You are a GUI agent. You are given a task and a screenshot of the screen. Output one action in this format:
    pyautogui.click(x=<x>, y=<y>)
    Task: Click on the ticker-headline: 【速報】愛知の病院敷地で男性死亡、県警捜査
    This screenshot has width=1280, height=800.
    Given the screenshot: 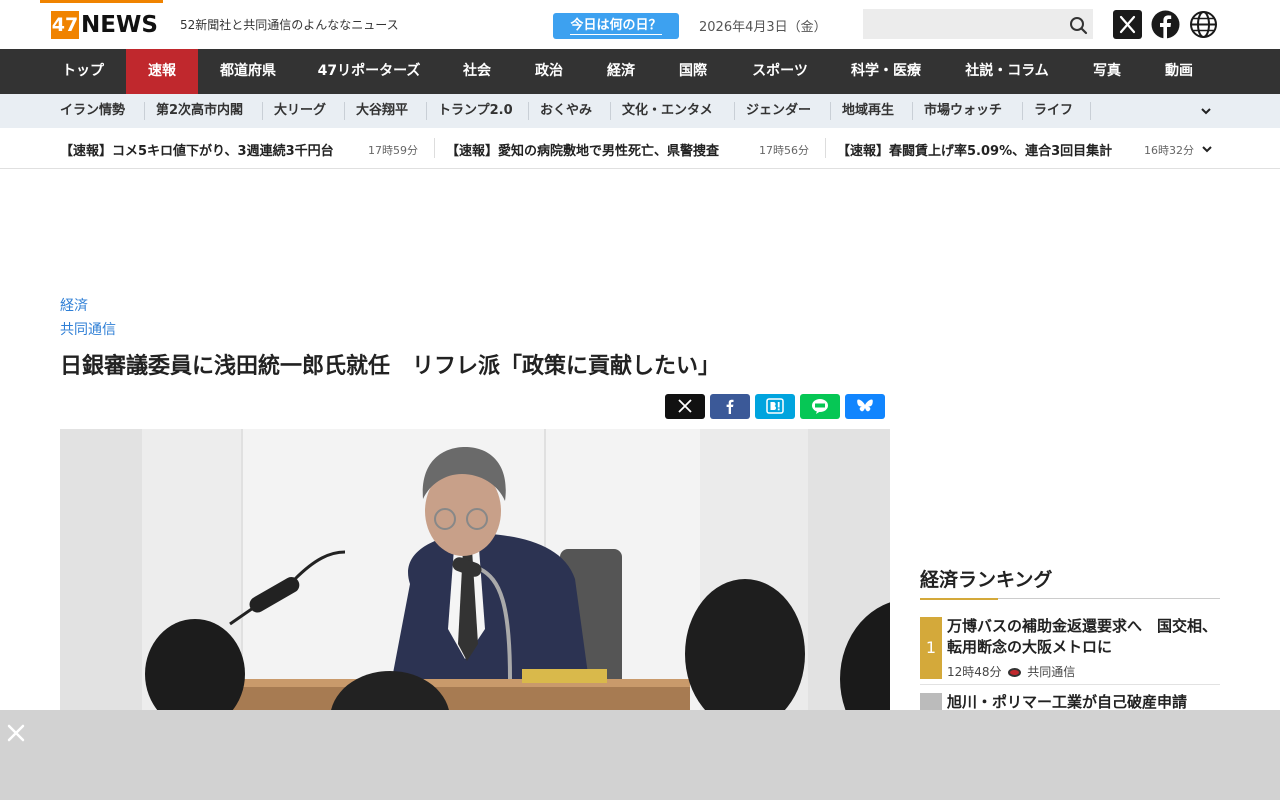 What is the action you would take?
    pyautogui.click(x=582, y=149)
    